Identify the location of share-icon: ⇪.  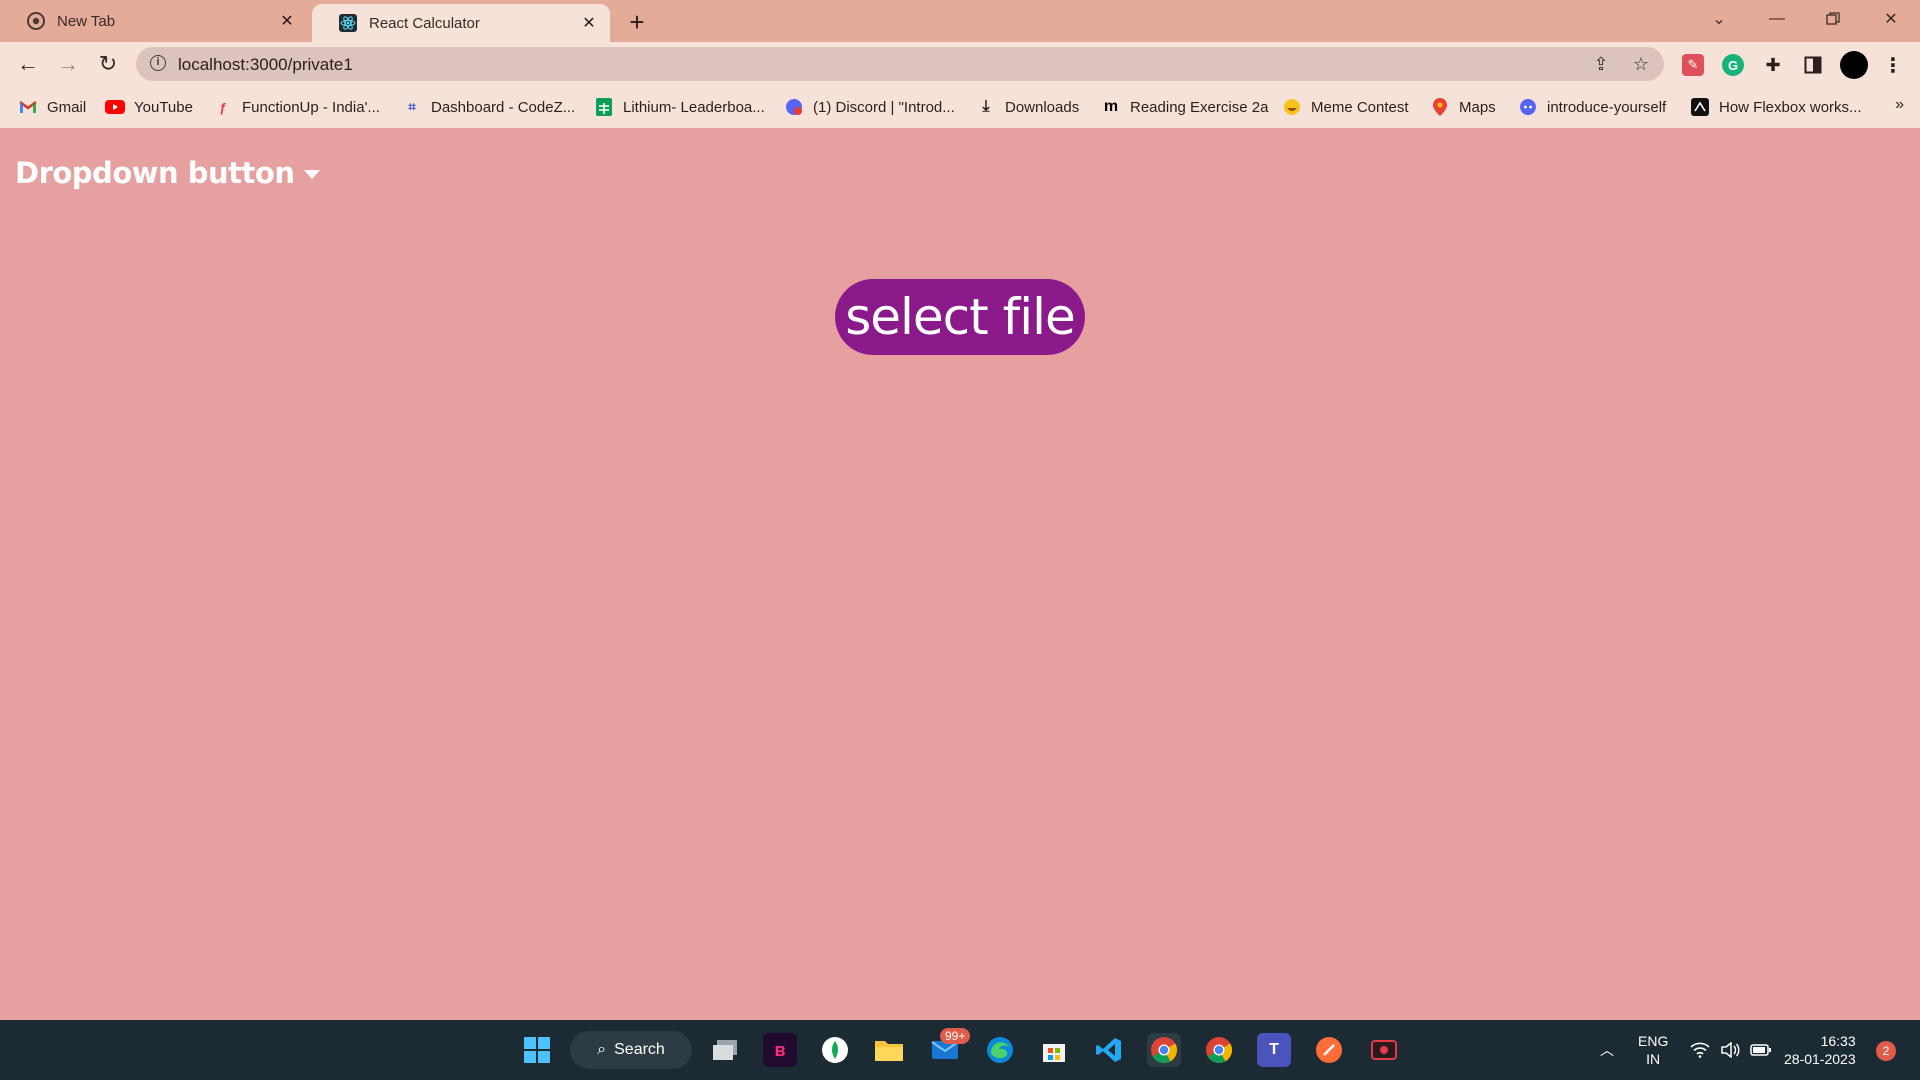
(1601, 64).